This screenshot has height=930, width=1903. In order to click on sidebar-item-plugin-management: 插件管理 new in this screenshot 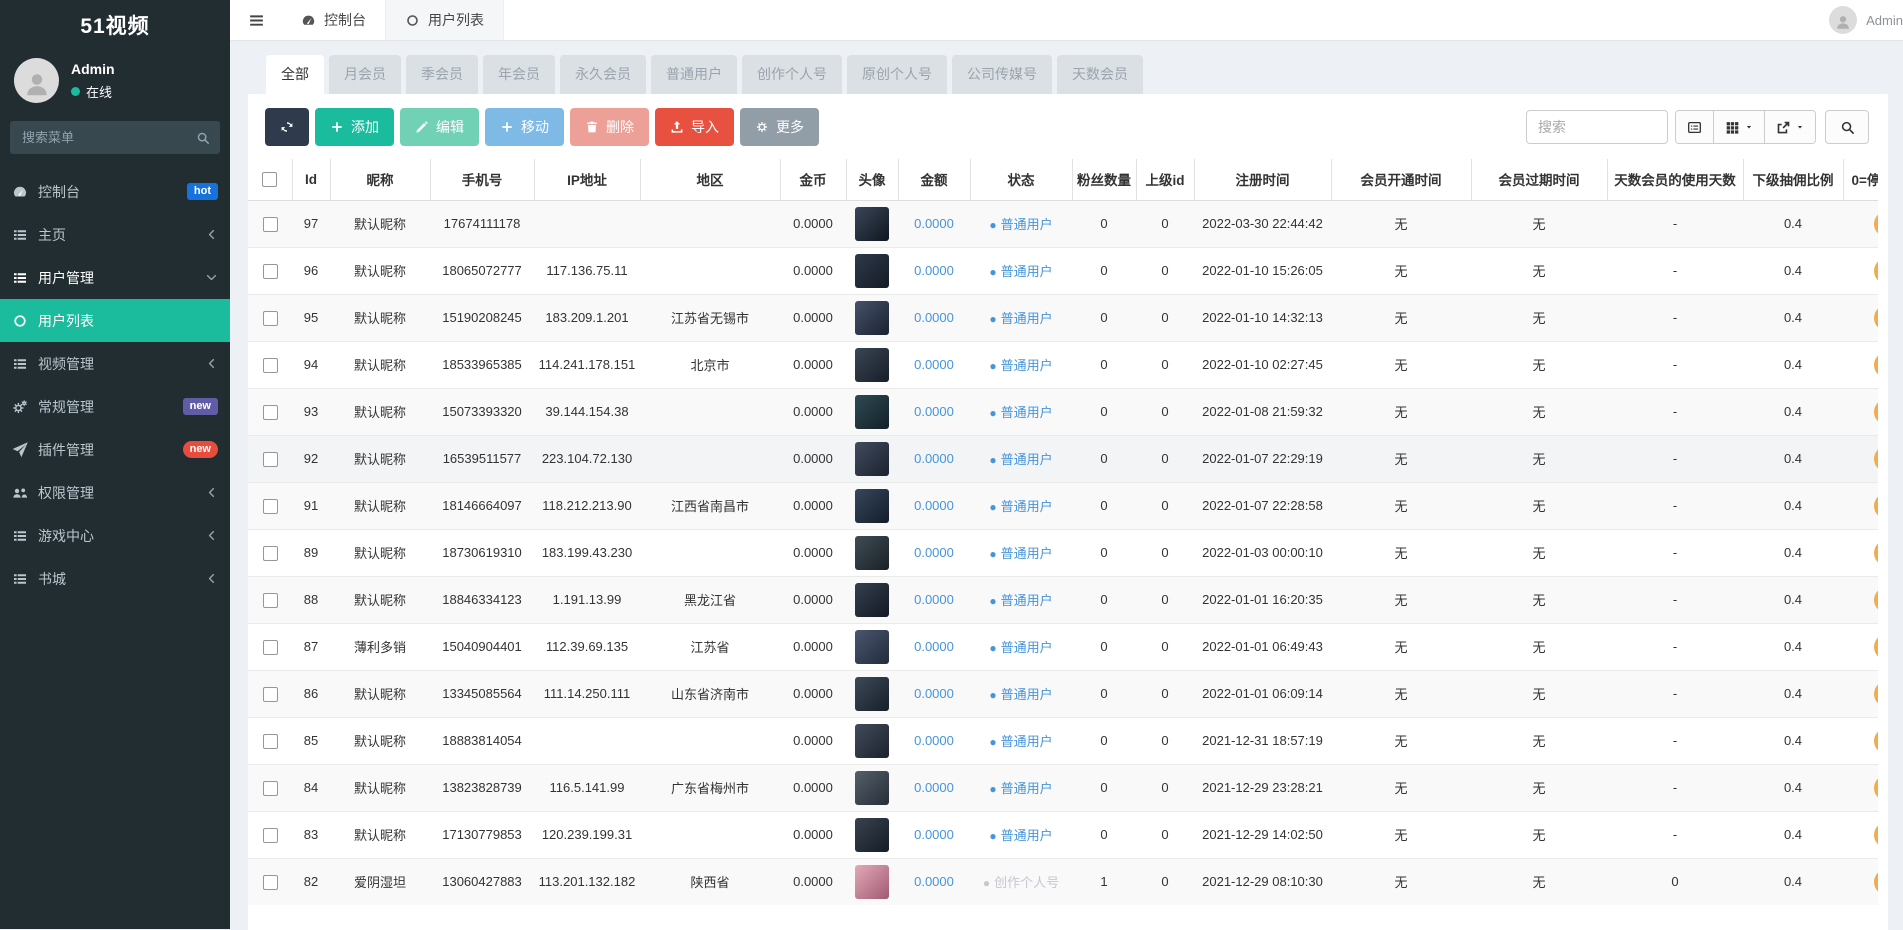, I will do `click(115, 449)`.